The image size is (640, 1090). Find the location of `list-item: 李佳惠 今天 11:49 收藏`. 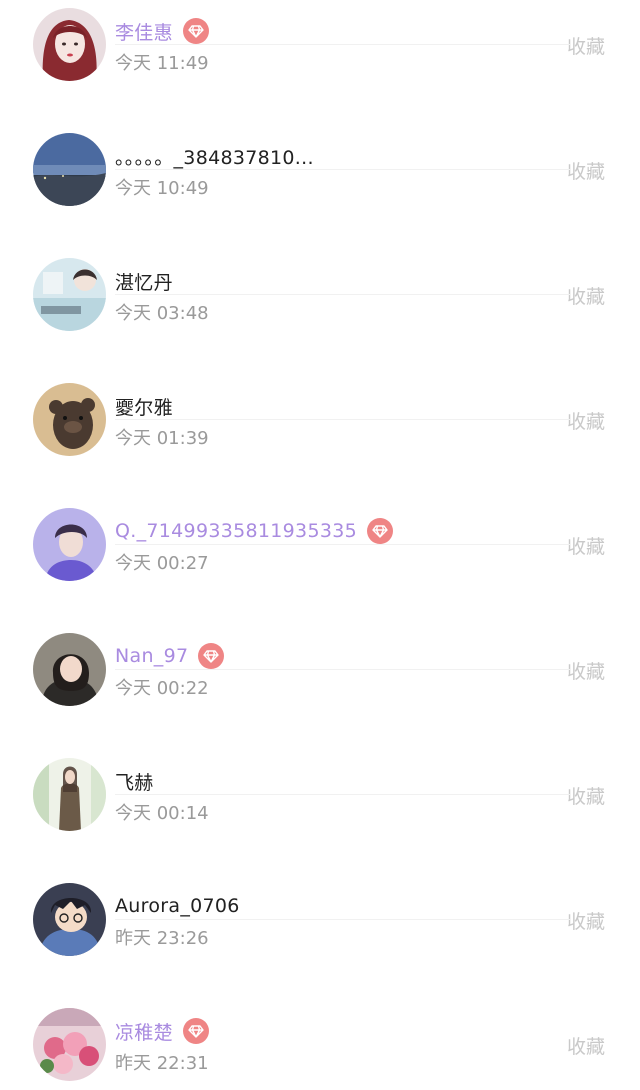

list-item: 李佳惠 今天 11:49 收藏 is located at coordinates (320, 40).